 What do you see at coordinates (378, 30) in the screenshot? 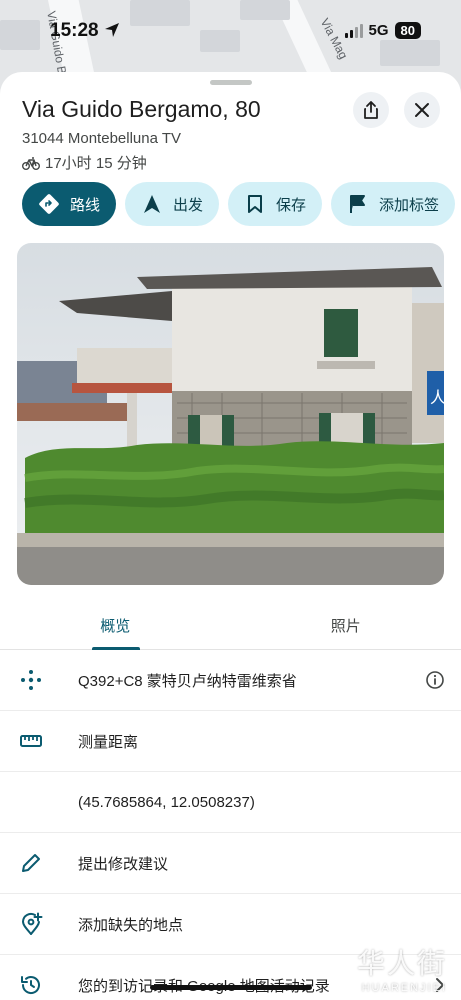
I see `network-type: 5G` at bounding box center [378, 30].